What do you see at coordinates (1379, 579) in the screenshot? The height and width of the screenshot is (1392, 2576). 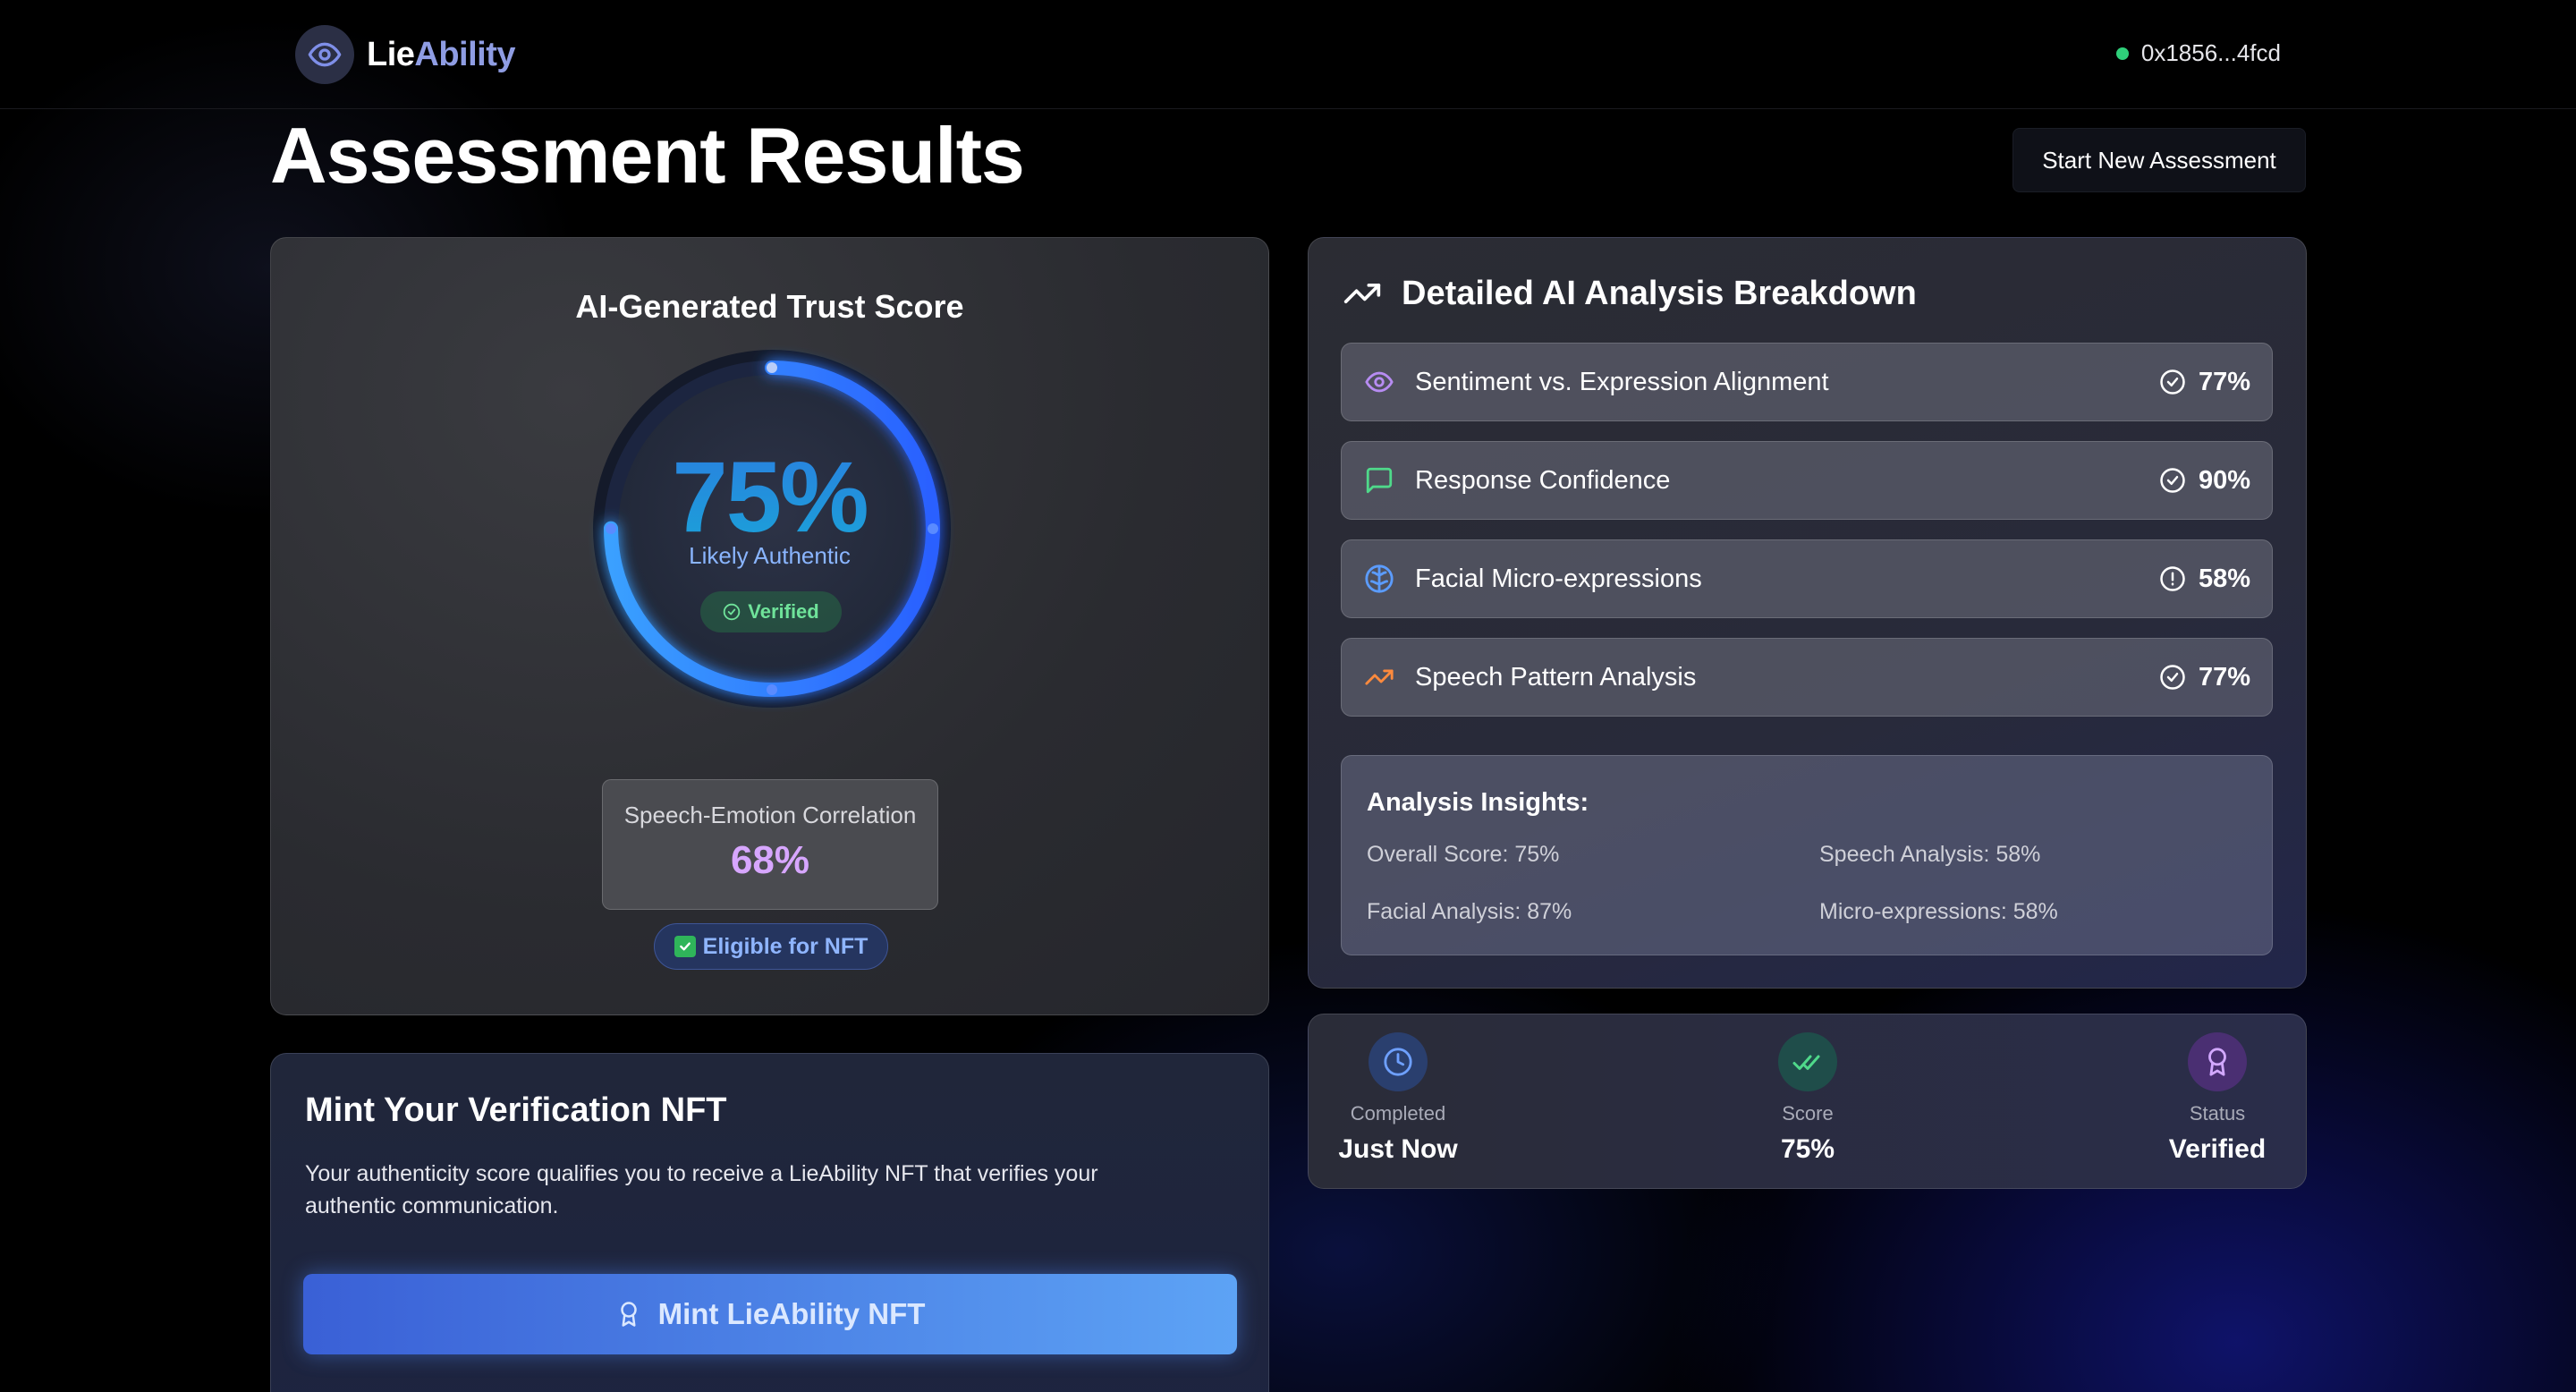 I see `brain-icon` at bounding box center [1379, 579].